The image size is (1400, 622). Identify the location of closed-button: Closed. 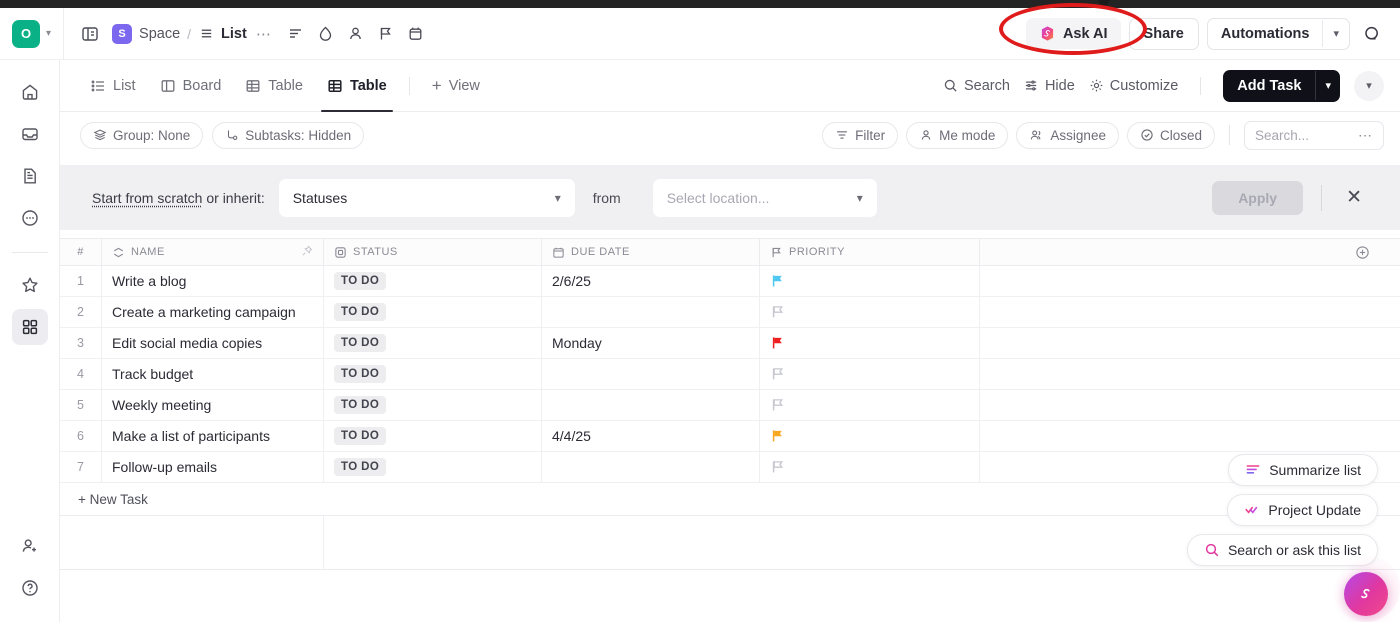
(1170, 135).